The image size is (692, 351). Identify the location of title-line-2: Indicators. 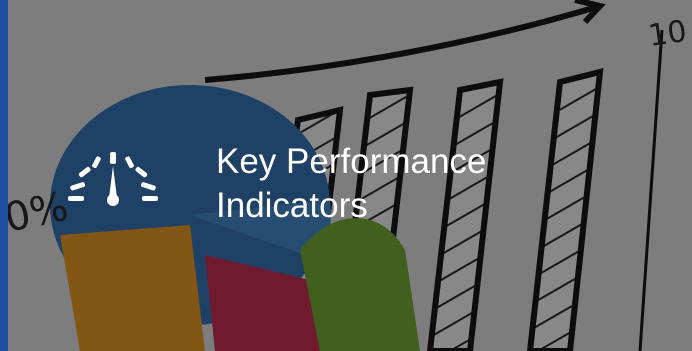
(292, 205).